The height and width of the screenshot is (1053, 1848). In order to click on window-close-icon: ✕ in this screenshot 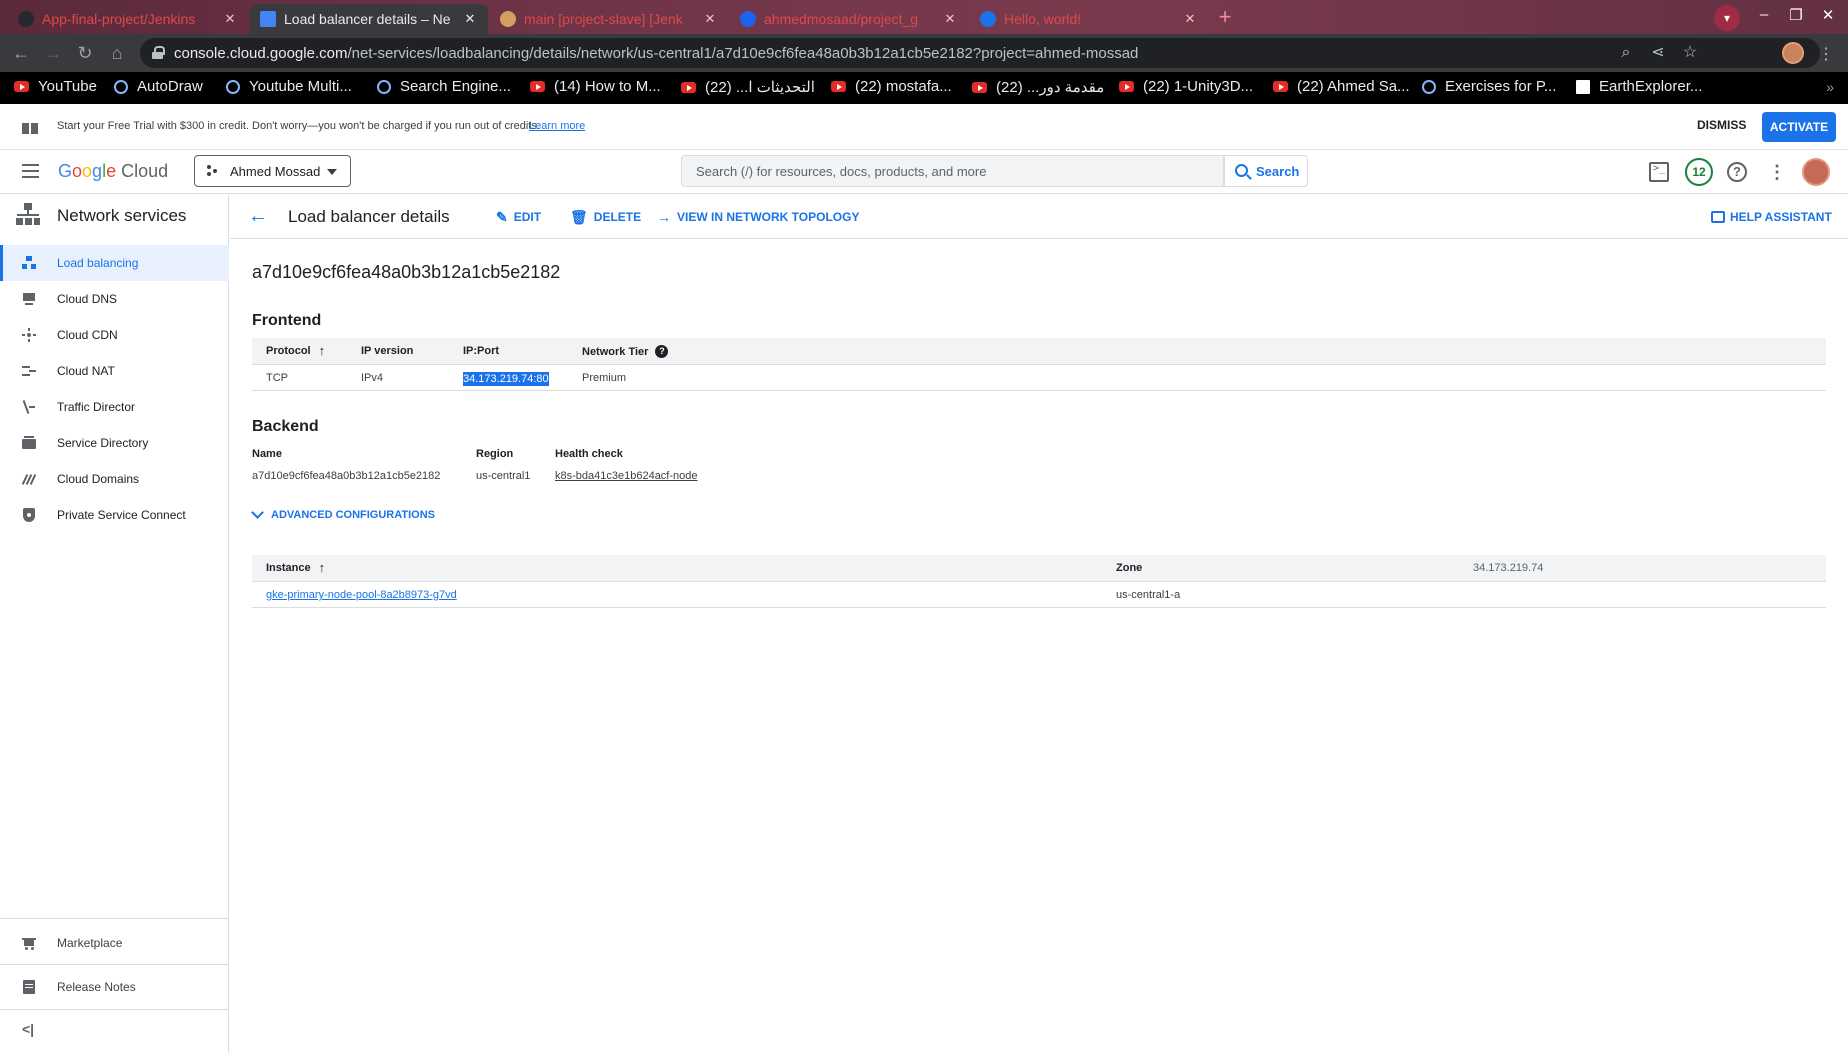, I will do `click(1828, 15)`.